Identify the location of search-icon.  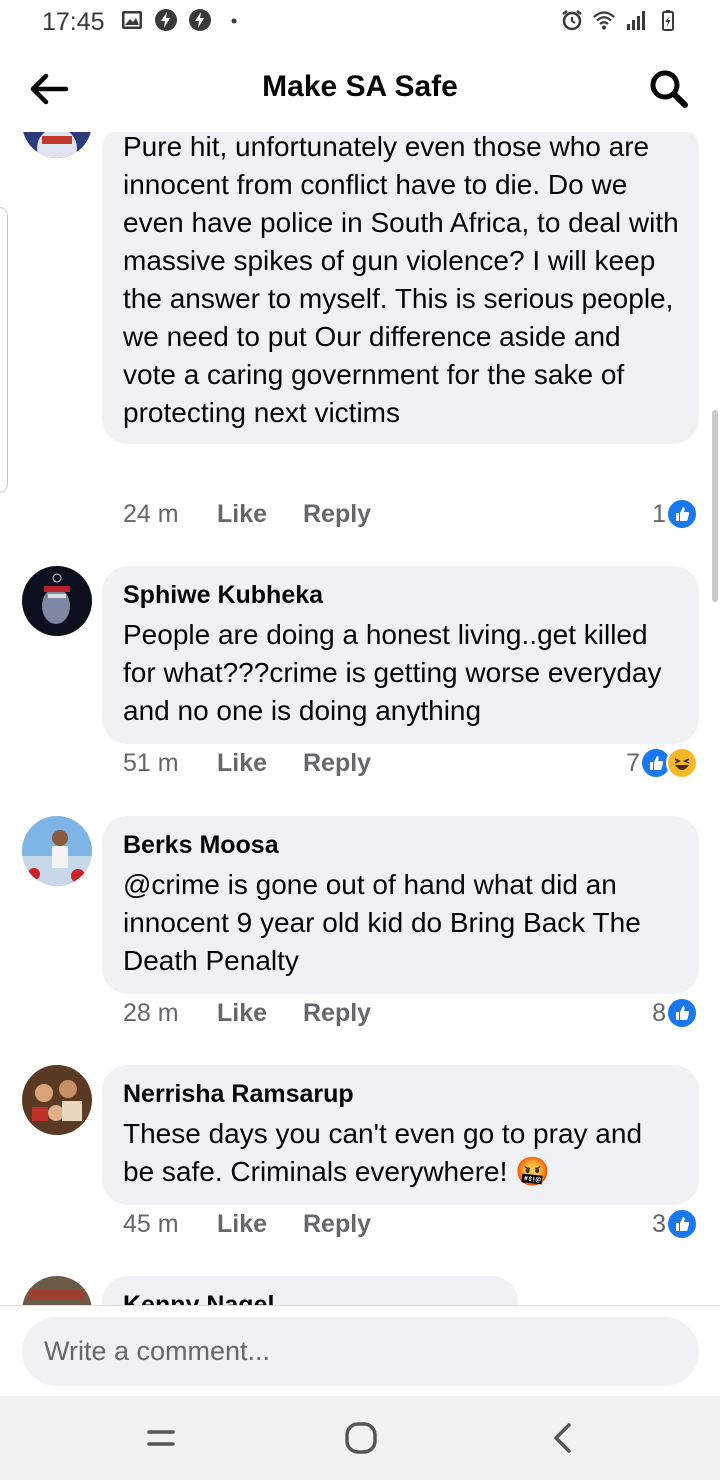
(669, 89).